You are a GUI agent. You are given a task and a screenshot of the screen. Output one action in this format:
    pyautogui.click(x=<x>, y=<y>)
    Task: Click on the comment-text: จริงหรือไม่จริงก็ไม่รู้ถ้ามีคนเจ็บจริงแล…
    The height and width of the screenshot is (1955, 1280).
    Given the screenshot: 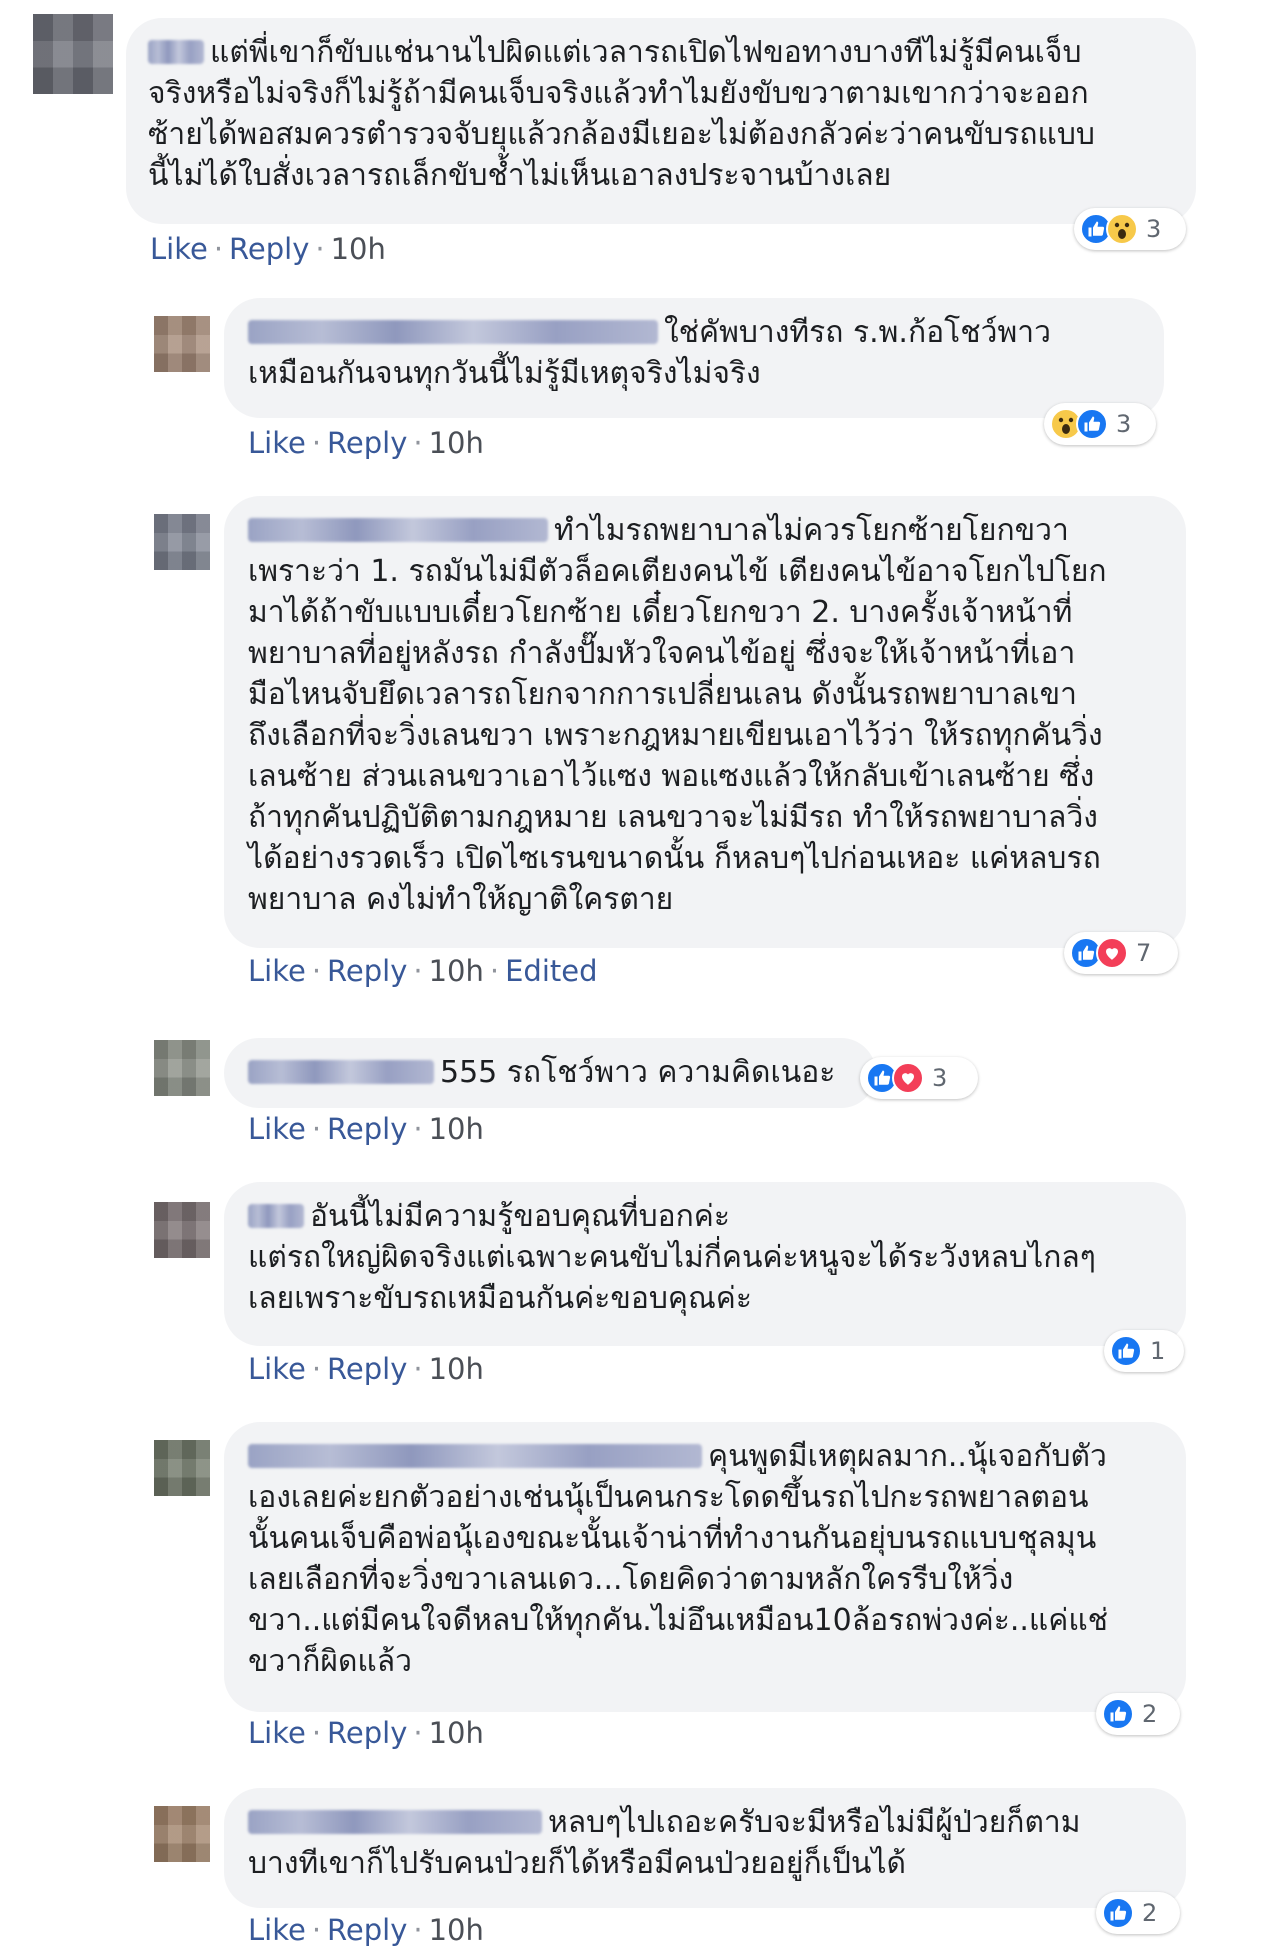 What is the action you would take?
    pyautogui.click(x=618, y=93)
    